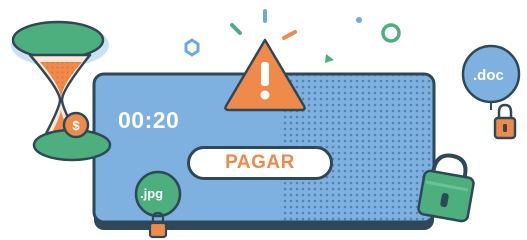 This screenshot has width=527, height=240. I want to click on triangle-decoration, so click(329, 58).